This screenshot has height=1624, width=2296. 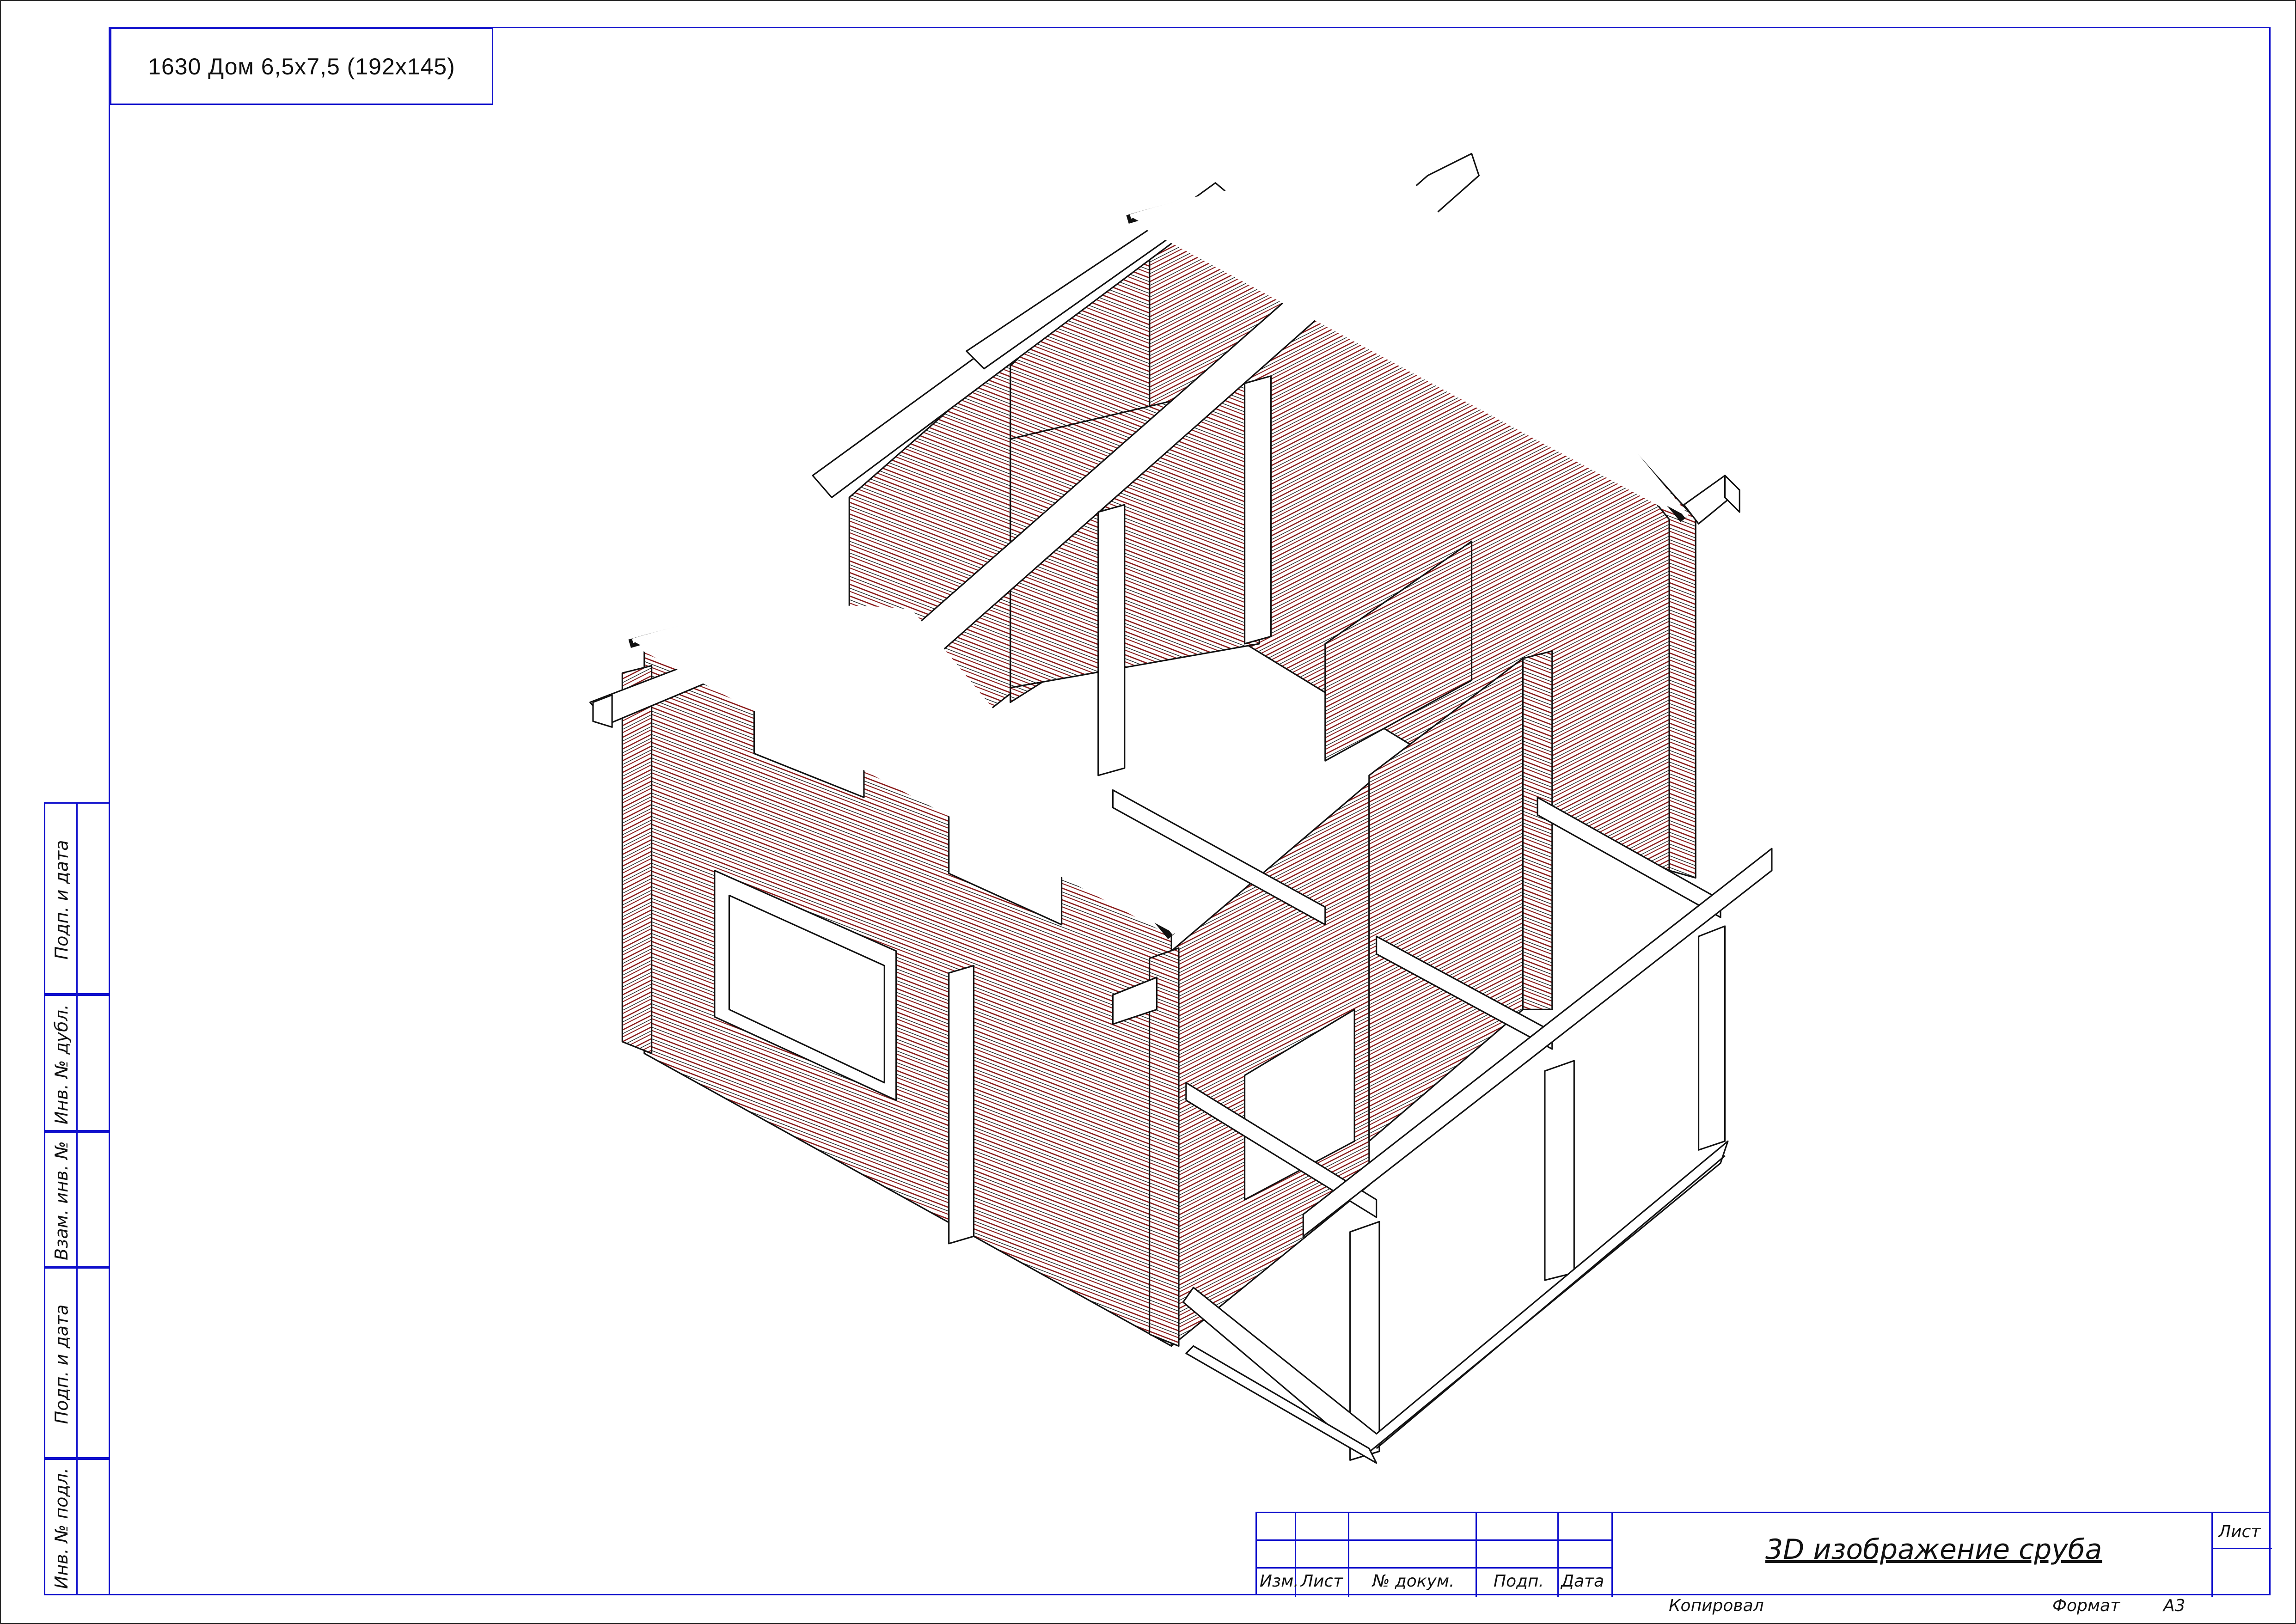 I want to click on format-value: А3, so click(x=2174, y=1605).